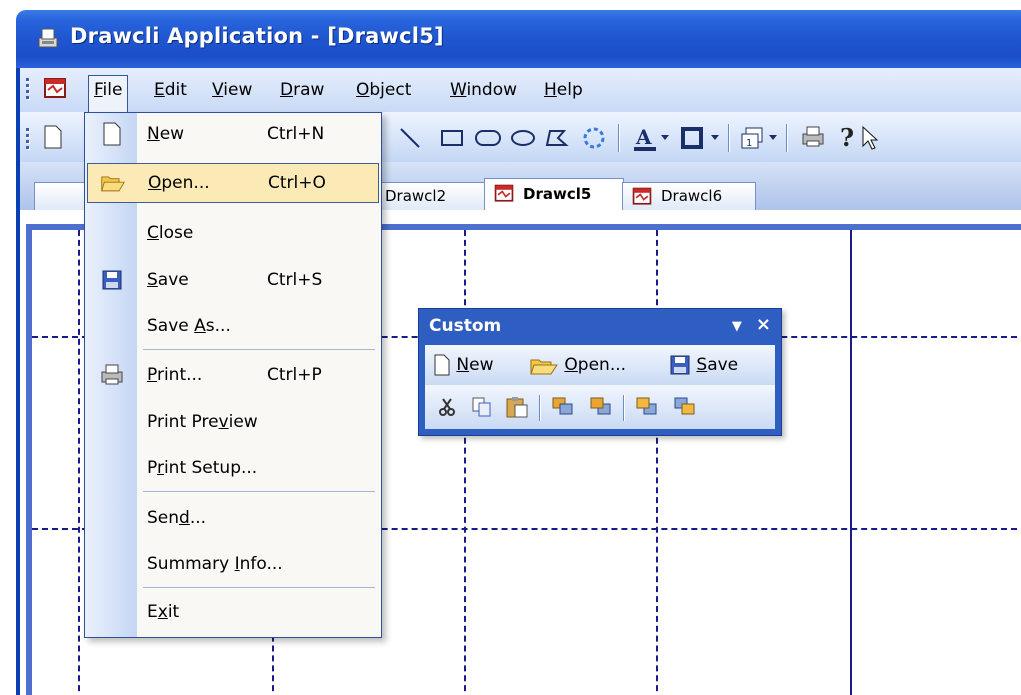 Image resolution: width=1021 pixels, height=695 pixels. What do you see at coordinates (410, 138) in the screenshot?
I see `line-tool-icon` at bounding box center [410, 138].